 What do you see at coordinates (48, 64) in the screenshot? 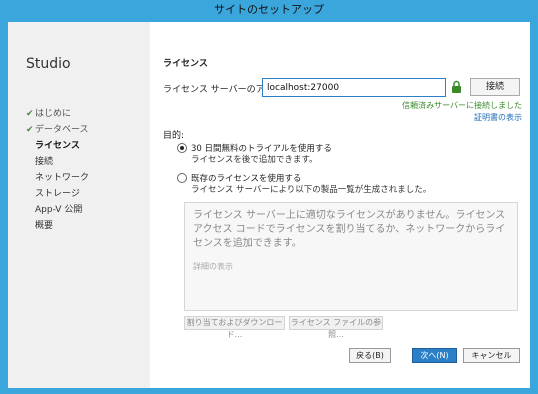
I see `brand-label: Studio` at bounding box center [48, 64].